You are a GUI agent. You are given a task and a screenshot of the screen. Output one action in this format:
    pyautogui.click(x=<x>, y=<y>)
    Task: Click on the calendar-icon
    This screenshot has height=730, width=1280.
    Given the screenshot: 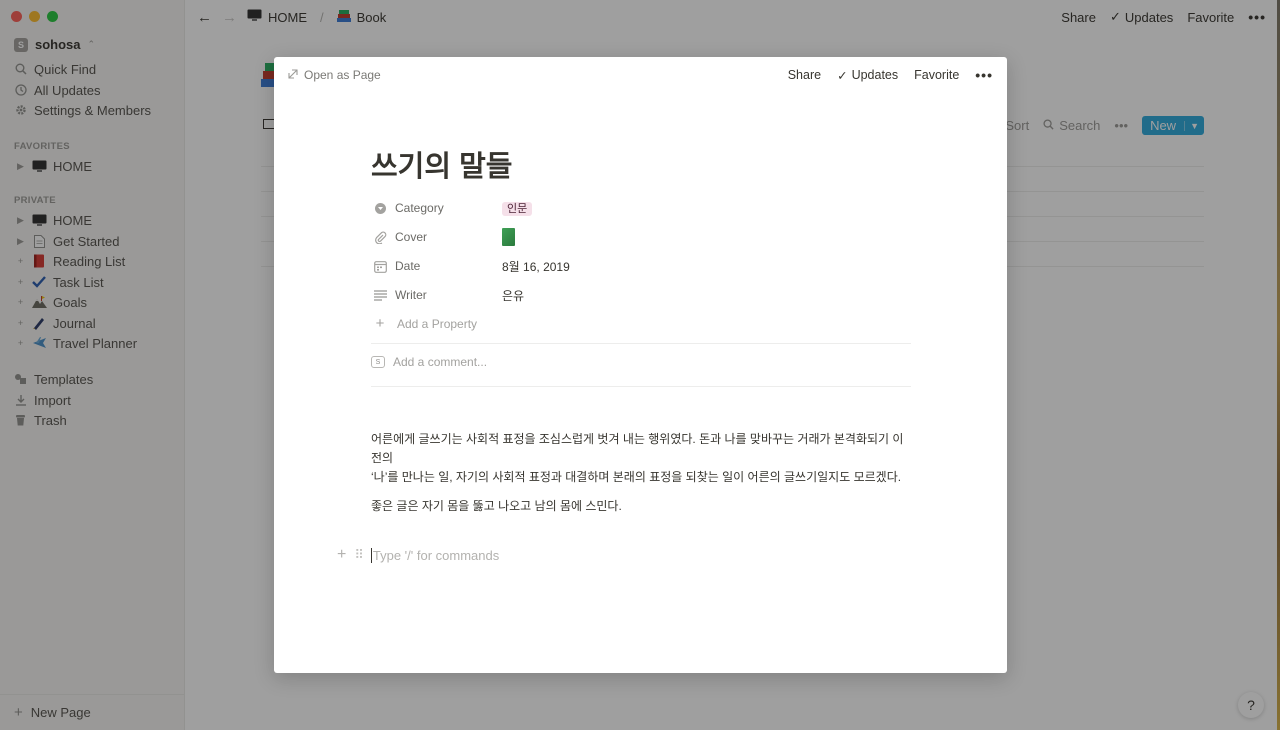 What is the action you would take?
    pyautogui.click(x=380, y=266)
    